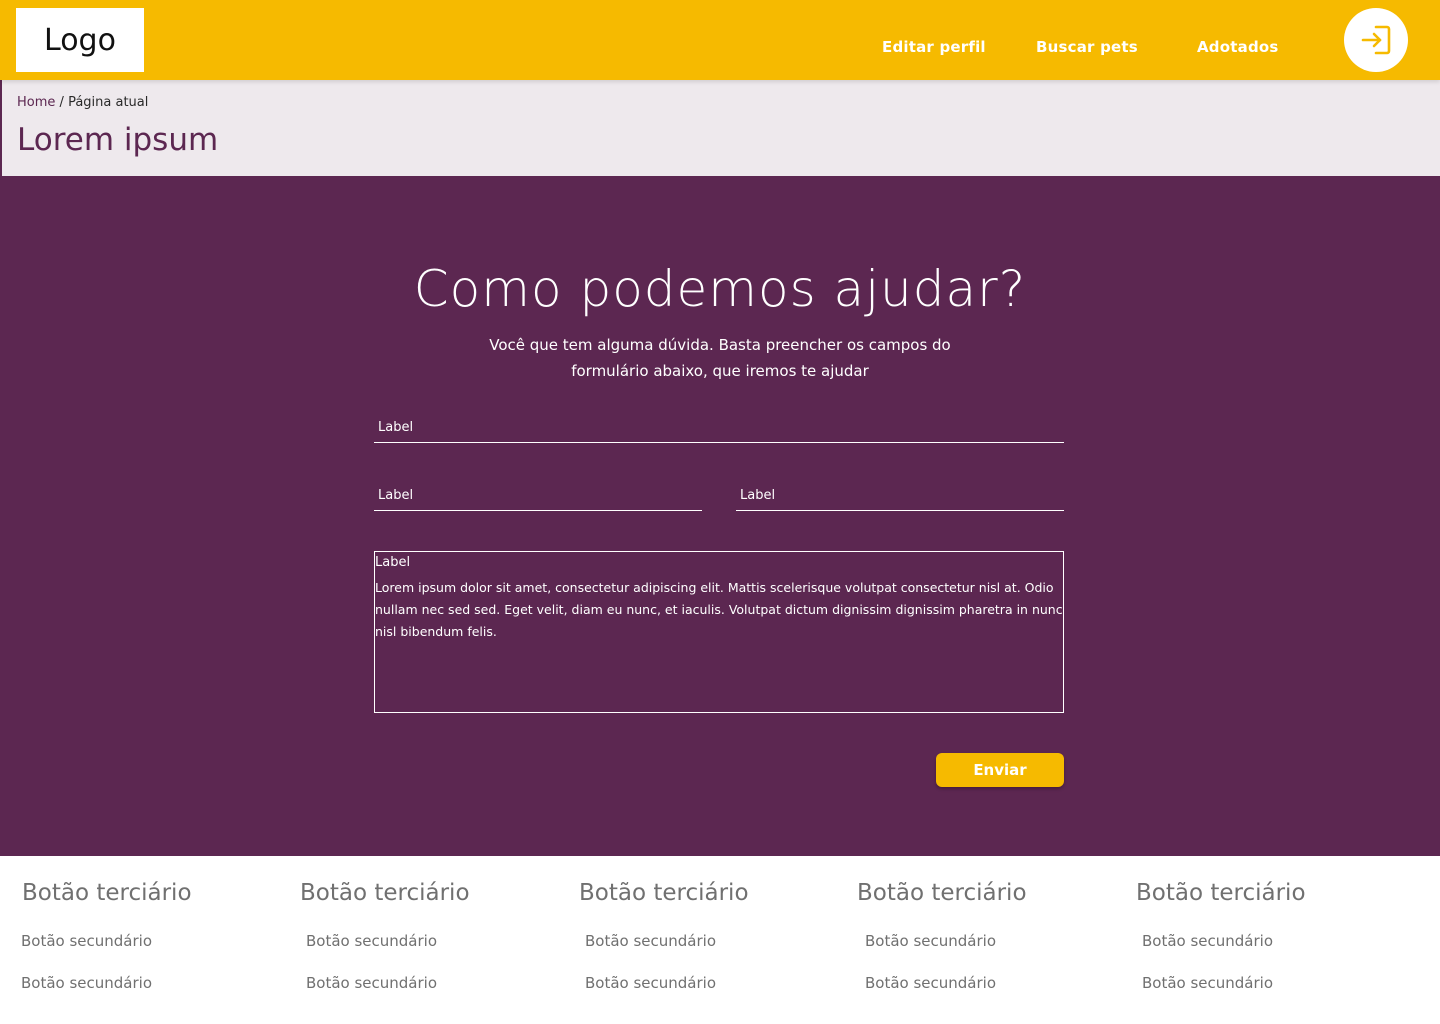  Describe the element at coordinates (118, 140) in the screenshot. I see `page-title: Lorem ipsum` at that location.